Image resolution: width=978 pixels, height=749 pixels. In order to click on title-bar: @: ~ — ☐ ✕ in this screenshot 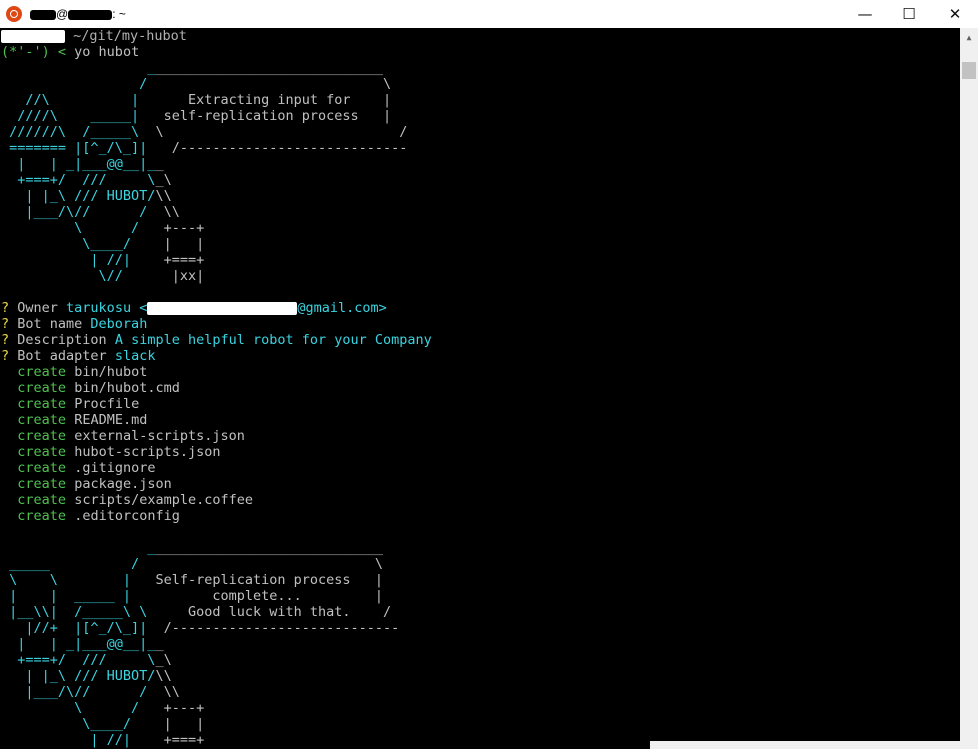, I will do `click(489, 14)`.